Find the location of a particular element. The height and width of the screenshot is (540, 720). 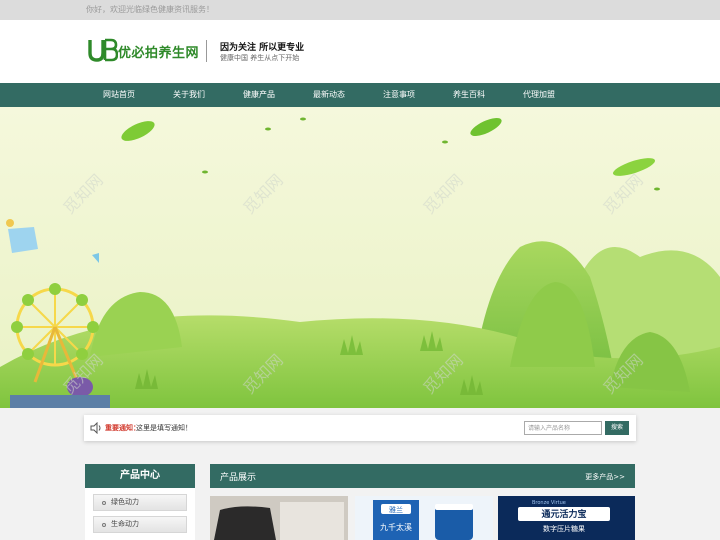

showcase-title: 产品展示 is located at coordinates (238, 478).